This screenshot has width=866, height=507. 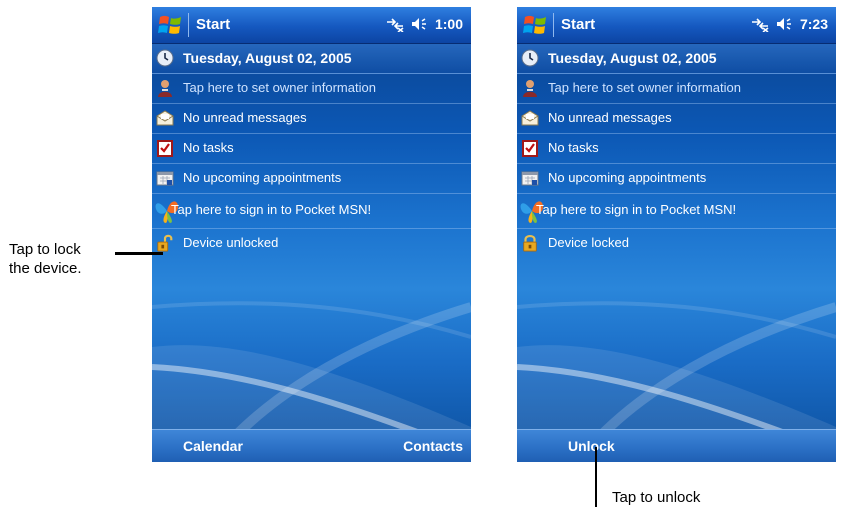 What do you see at coordinates (676, 243) in the screenshot?
I see `device-lock-row: Device locked` at bounding box center [676, 243].